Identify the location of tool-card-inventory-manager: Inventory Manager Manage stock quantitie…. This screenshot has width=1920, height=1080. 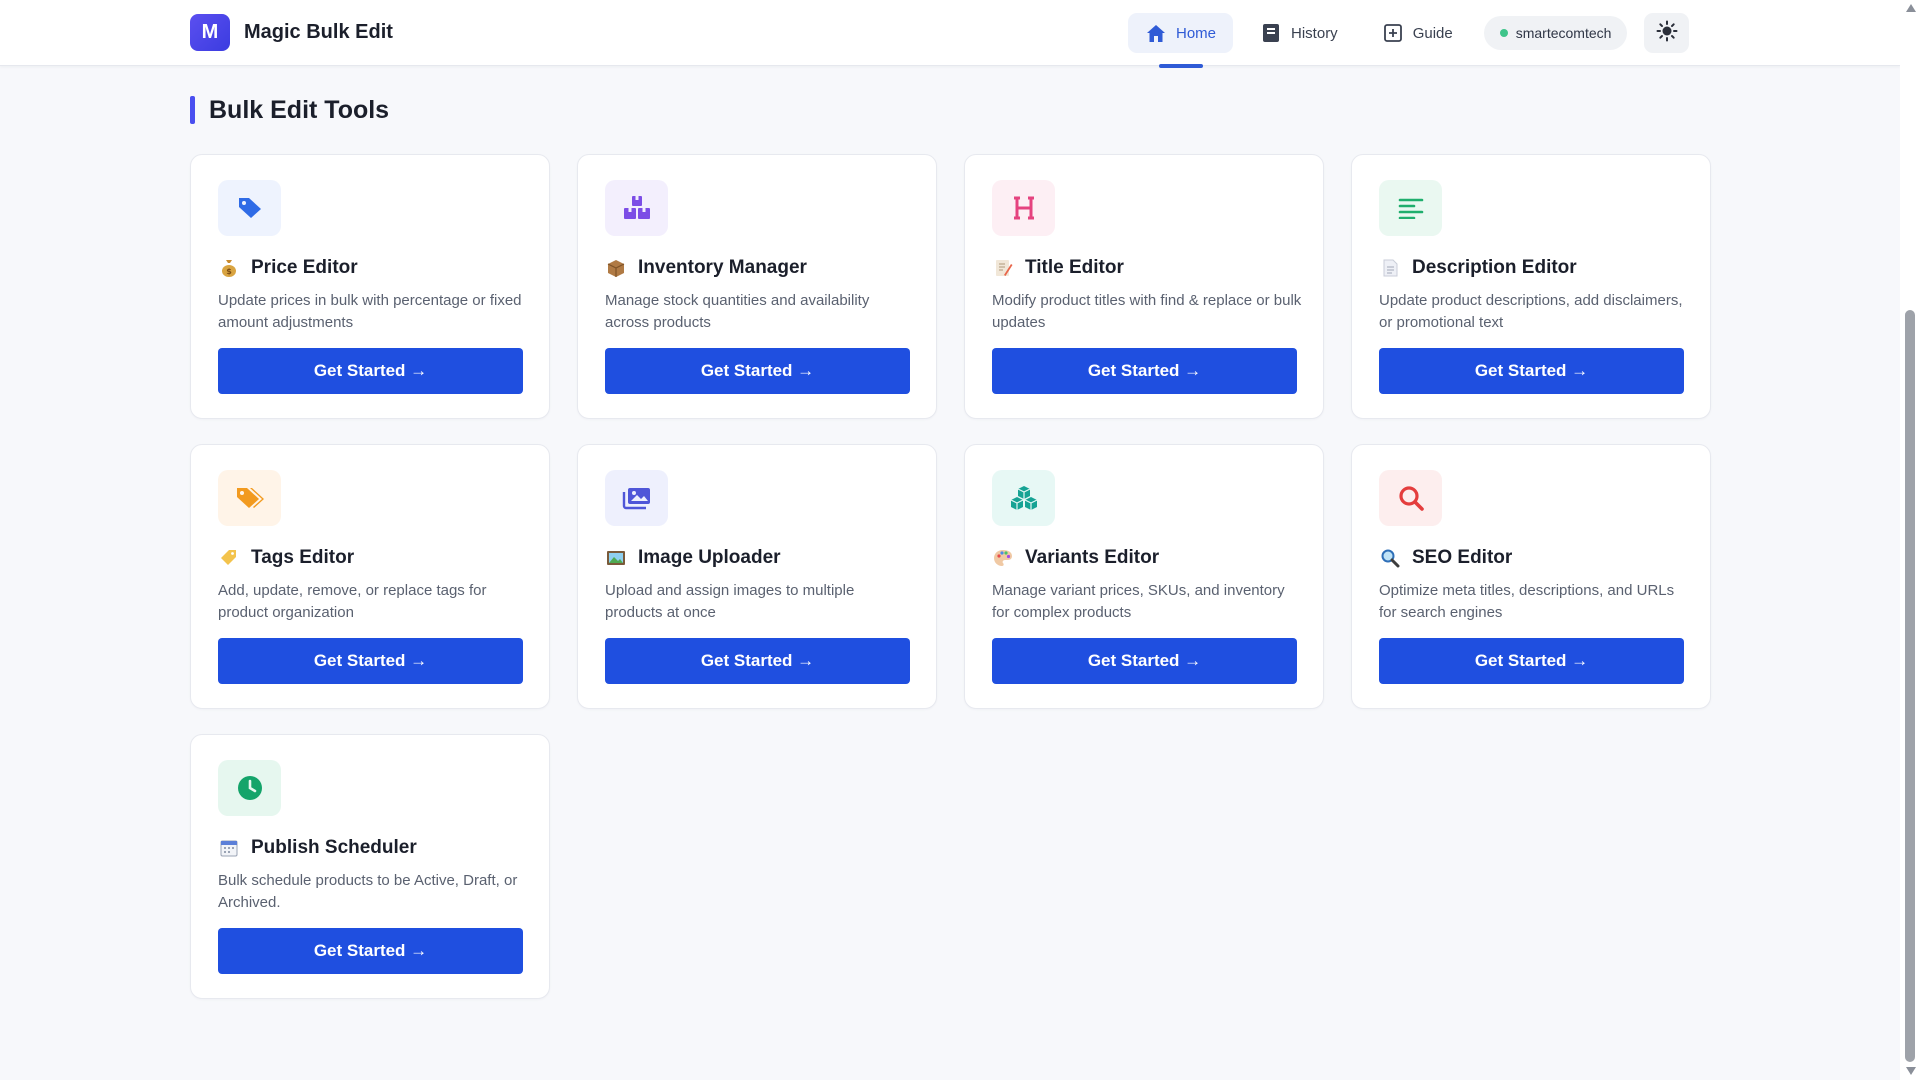
(757, 286).